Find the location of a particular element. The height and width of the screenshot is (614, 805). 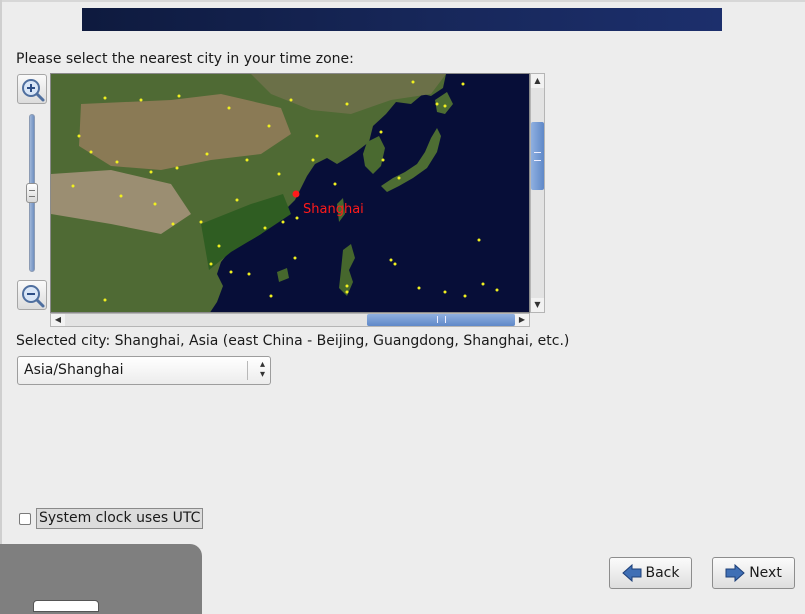

zoom-in-icon is located at coordinates (33, 90).